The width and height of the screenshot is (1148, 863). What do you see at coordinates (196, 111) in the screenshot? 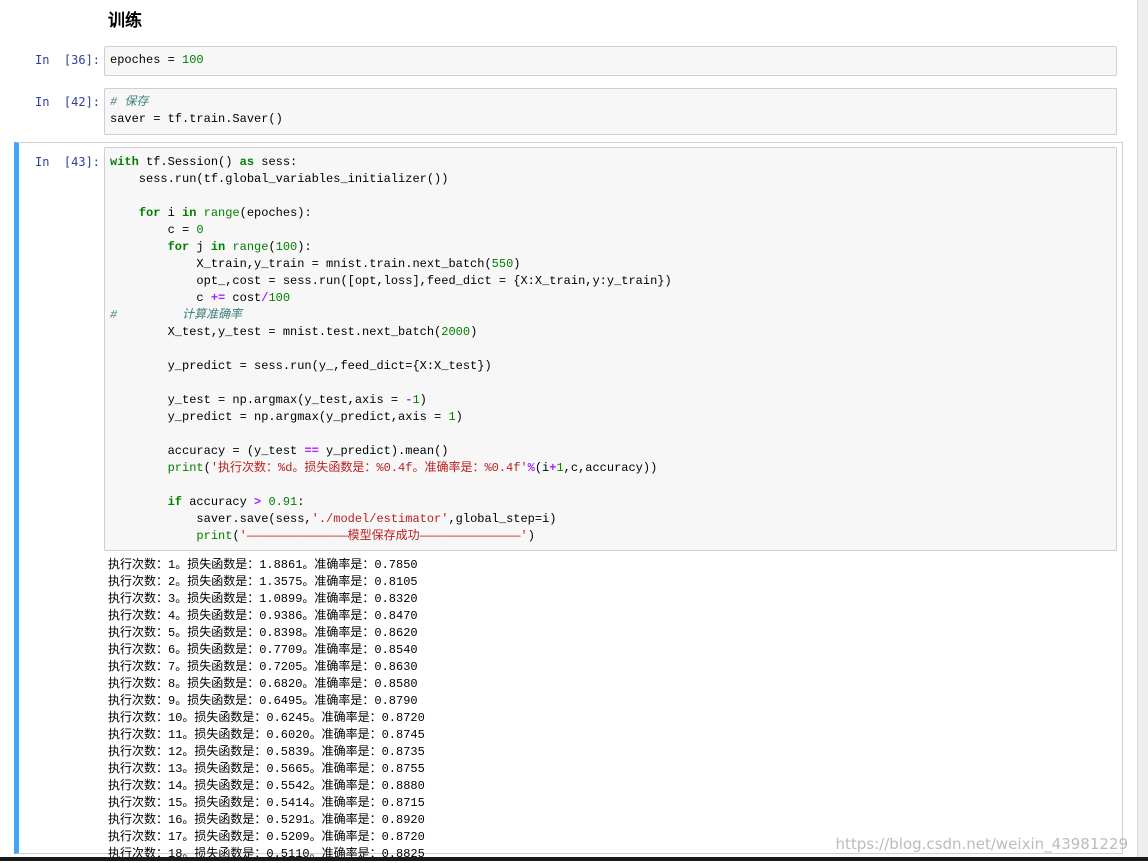
I see `cell-code-42: # 保存 saver = tf.train.Saver()` at bounding box center [196, 111].